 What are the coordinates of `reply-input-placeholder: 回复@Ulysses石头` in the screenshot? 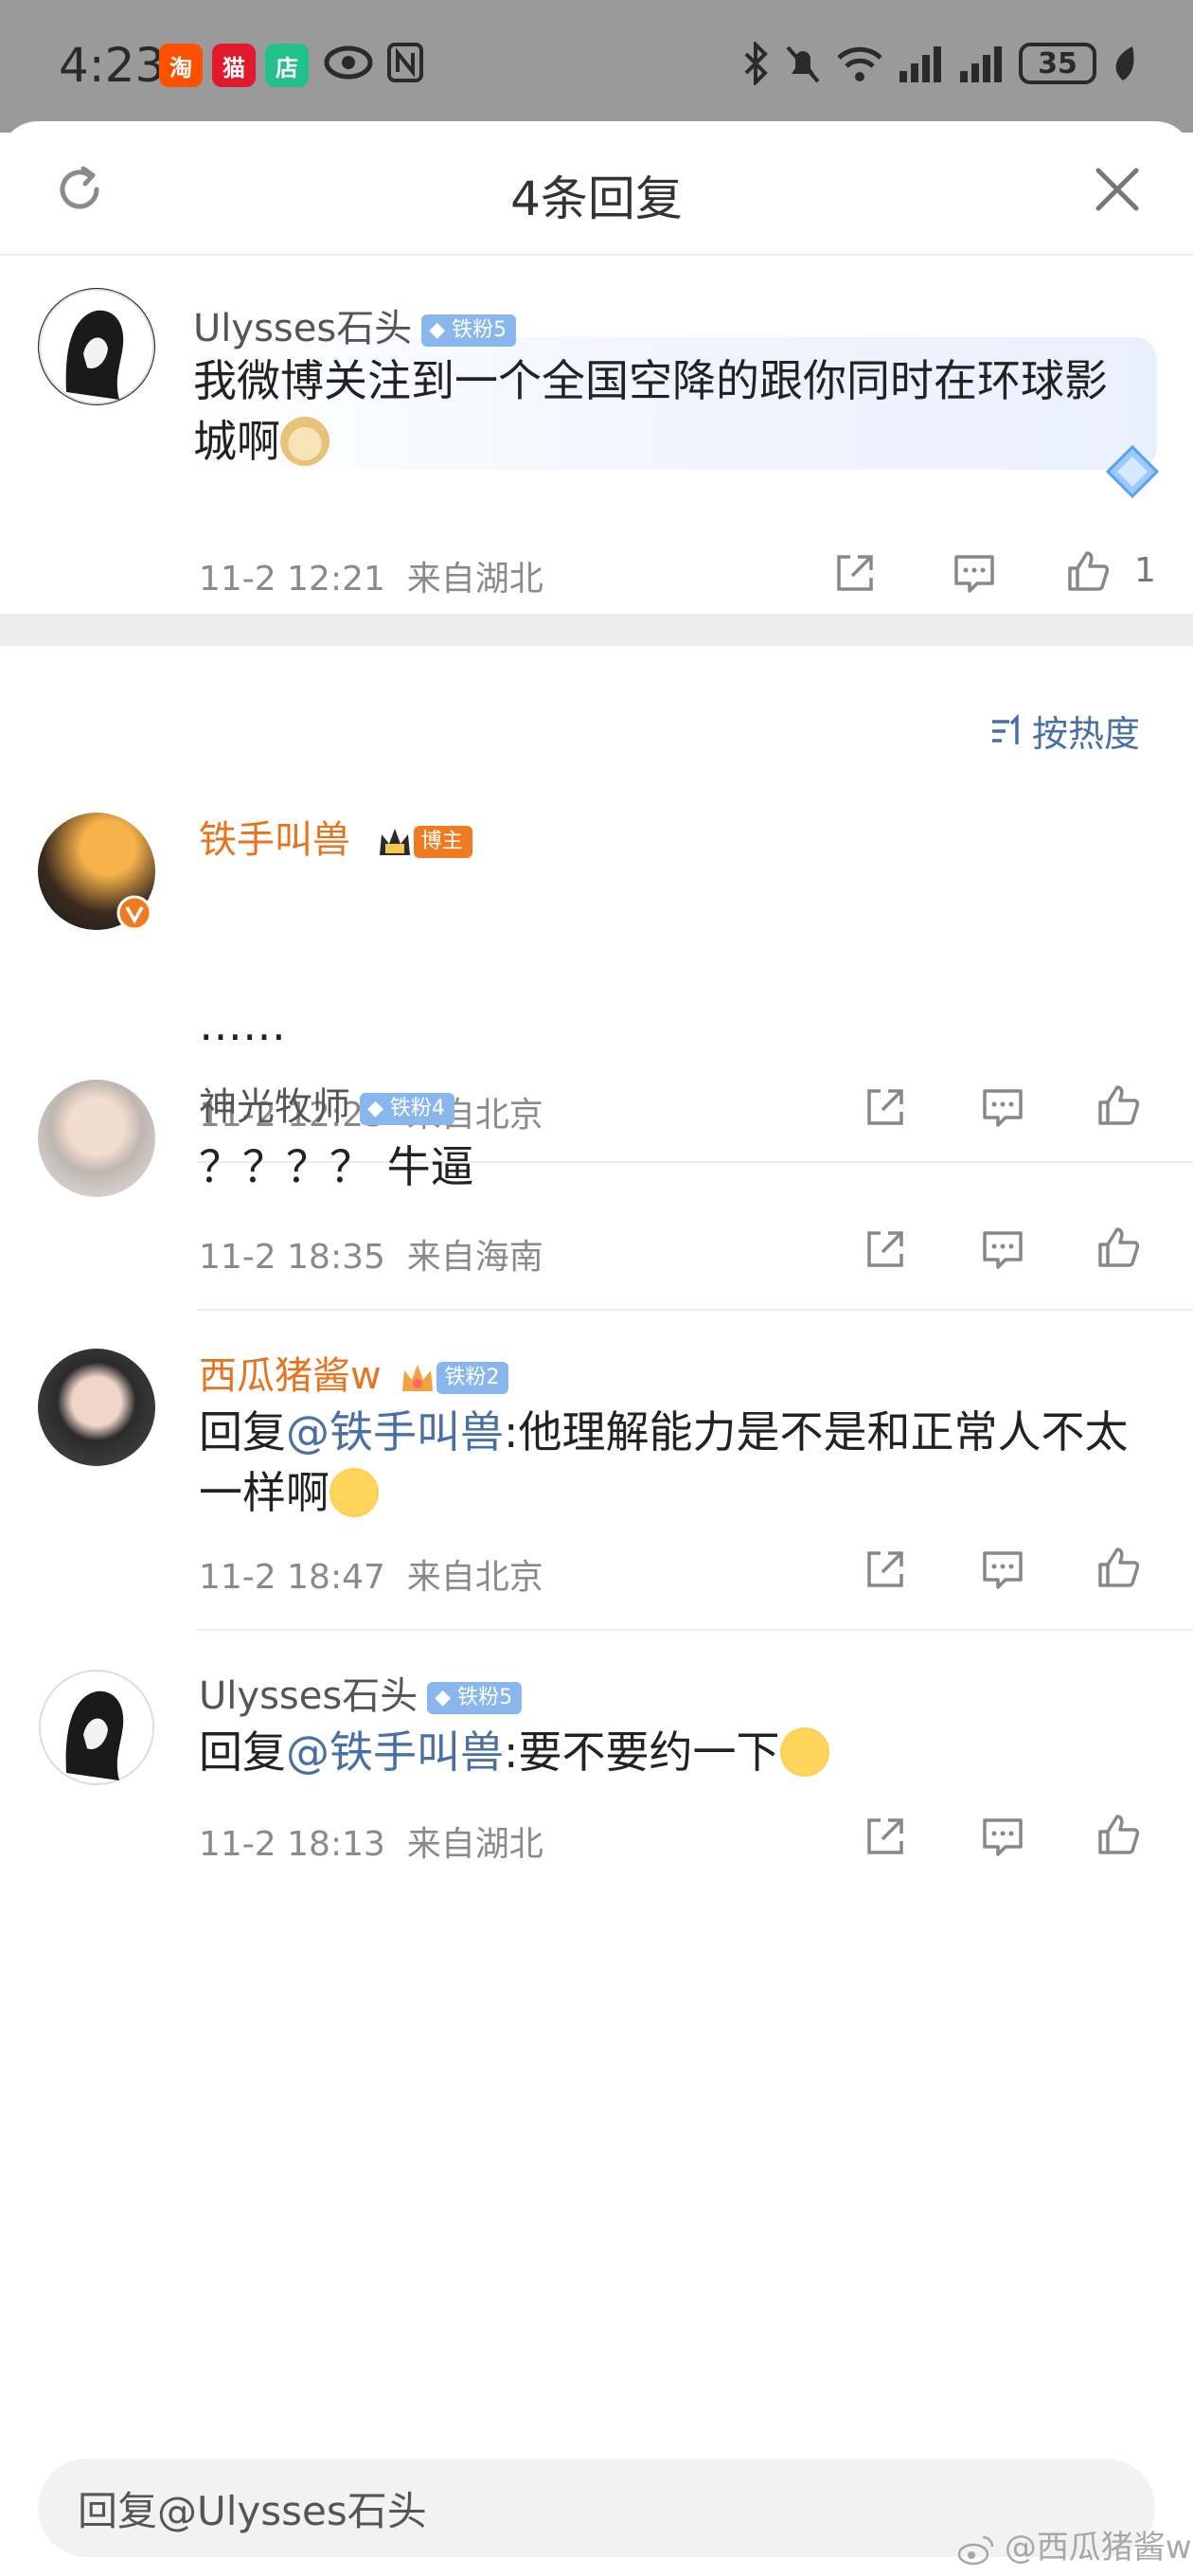 It's located at (252, 2508).